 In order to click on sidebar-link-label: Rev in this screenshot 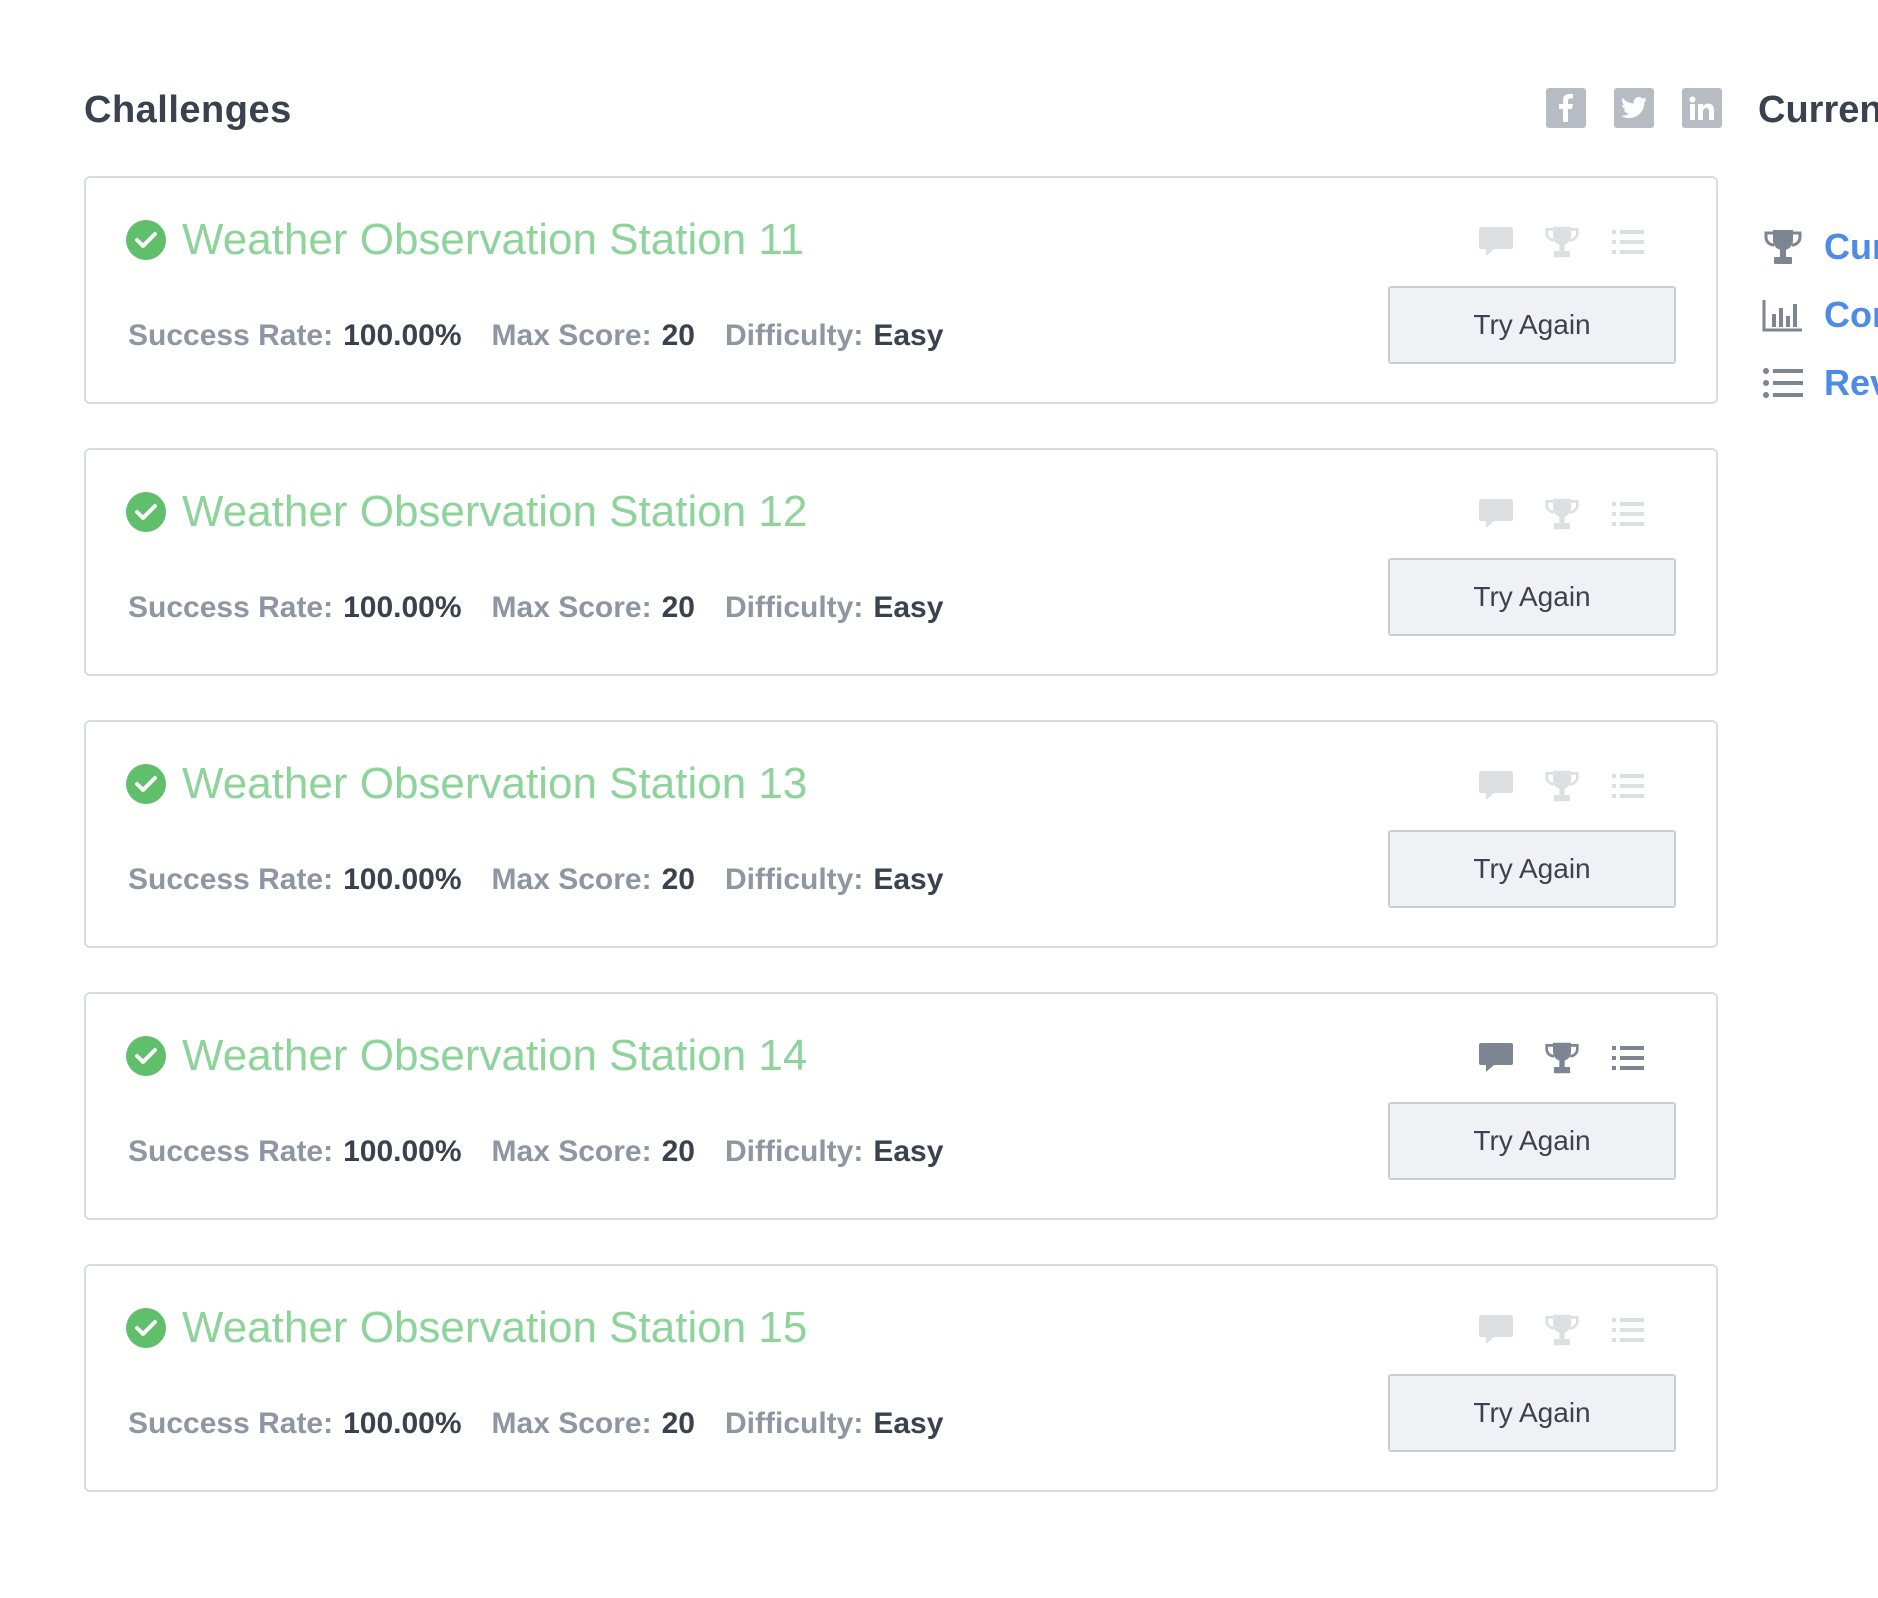, I will do `click(1851, 382)`.